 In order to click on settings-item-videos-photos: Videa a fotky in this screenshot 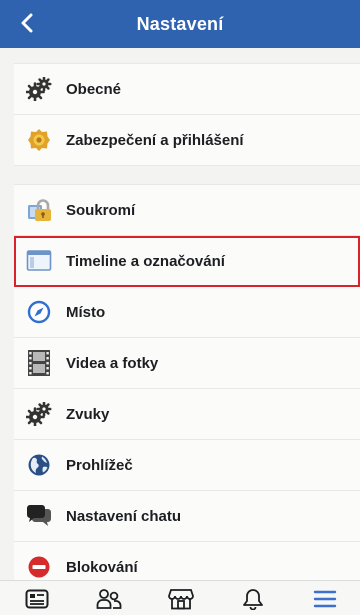, I will do `click(187, 363)`.